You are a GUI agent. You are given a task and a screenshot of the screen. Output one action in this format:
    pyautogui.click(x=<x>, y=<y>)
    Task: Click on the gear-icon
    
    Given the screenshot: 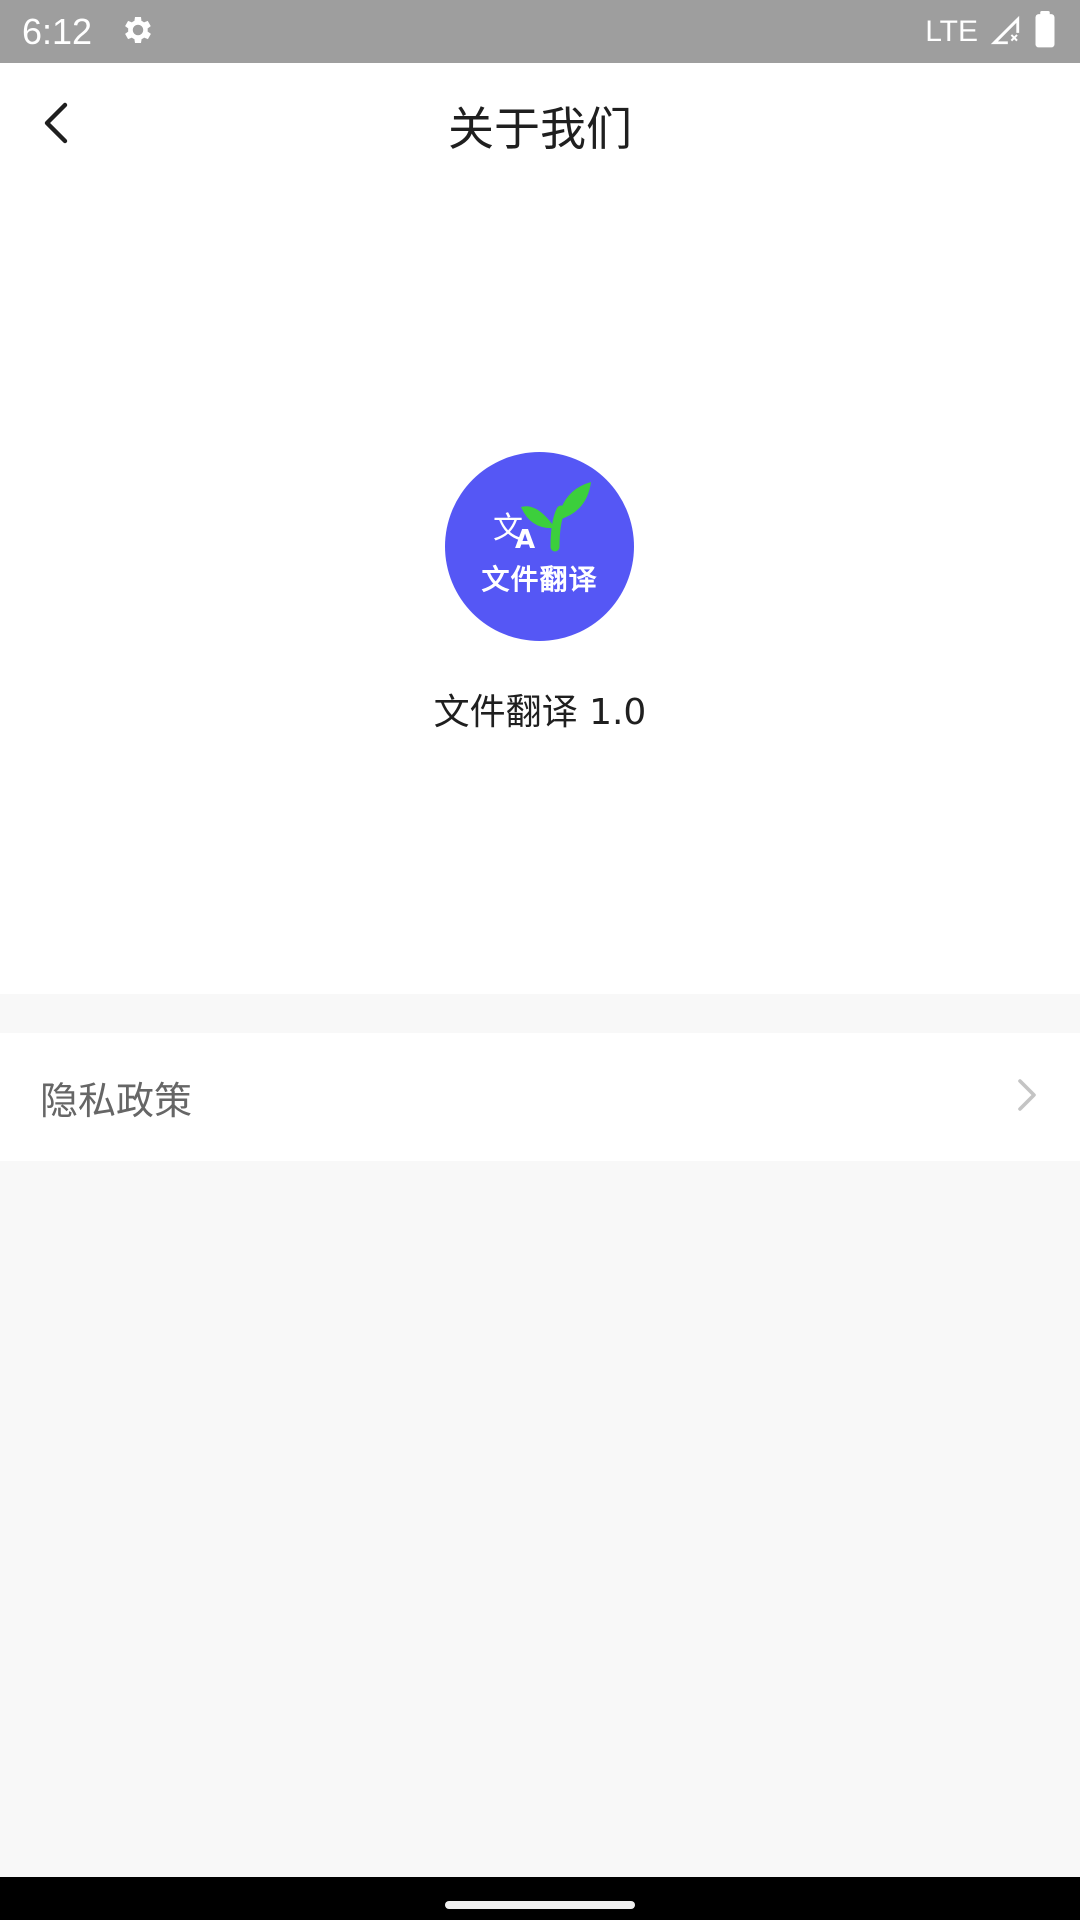 What is the action you would take?
    pyautogui.click(x=138, y=32)
    